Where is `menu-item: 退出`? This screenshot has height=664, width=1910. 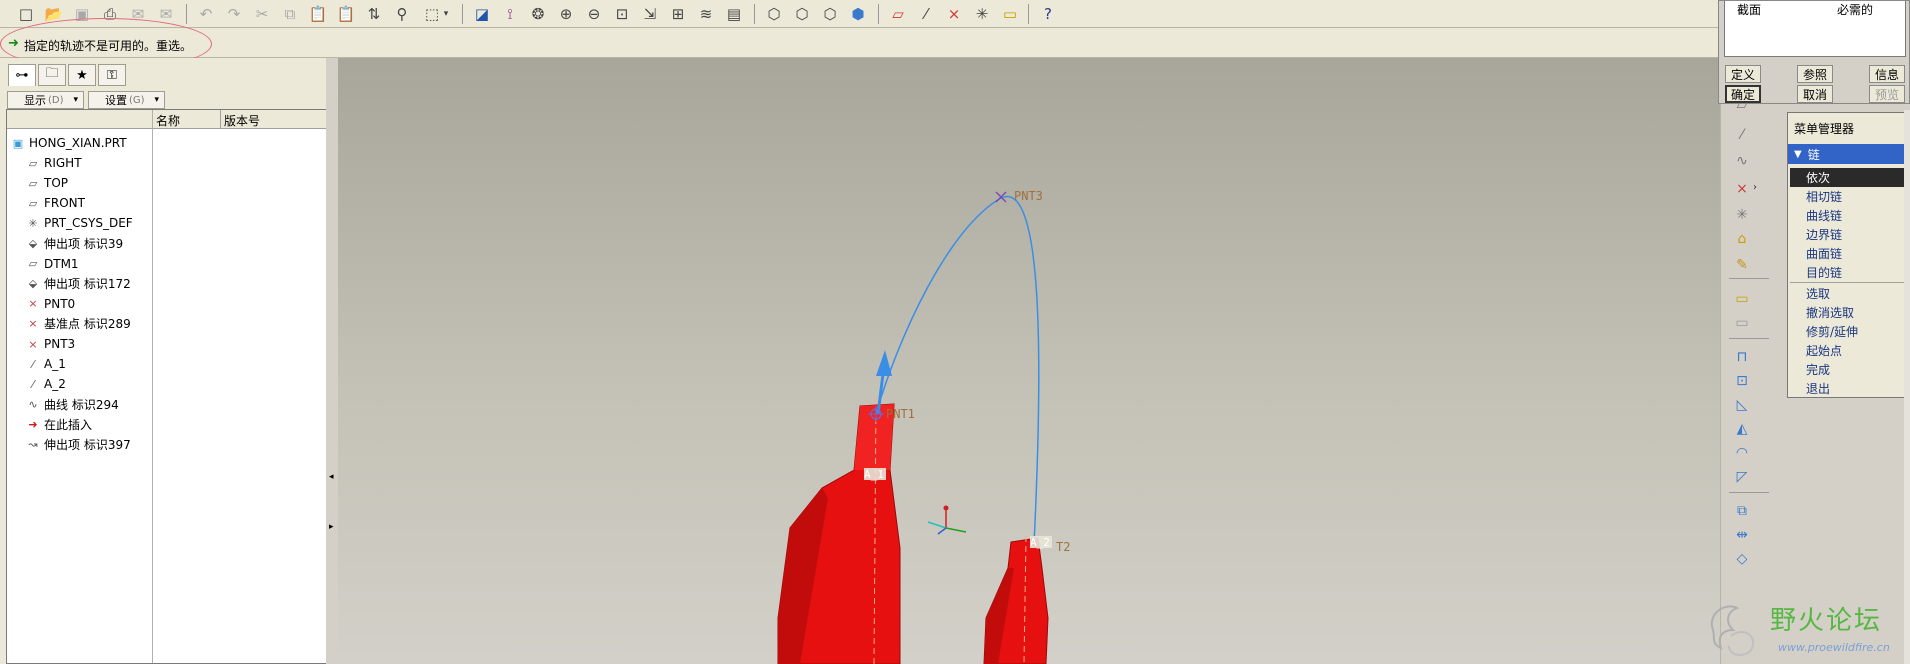 menu-item: 退出 is located at coordinates (1818, 388).